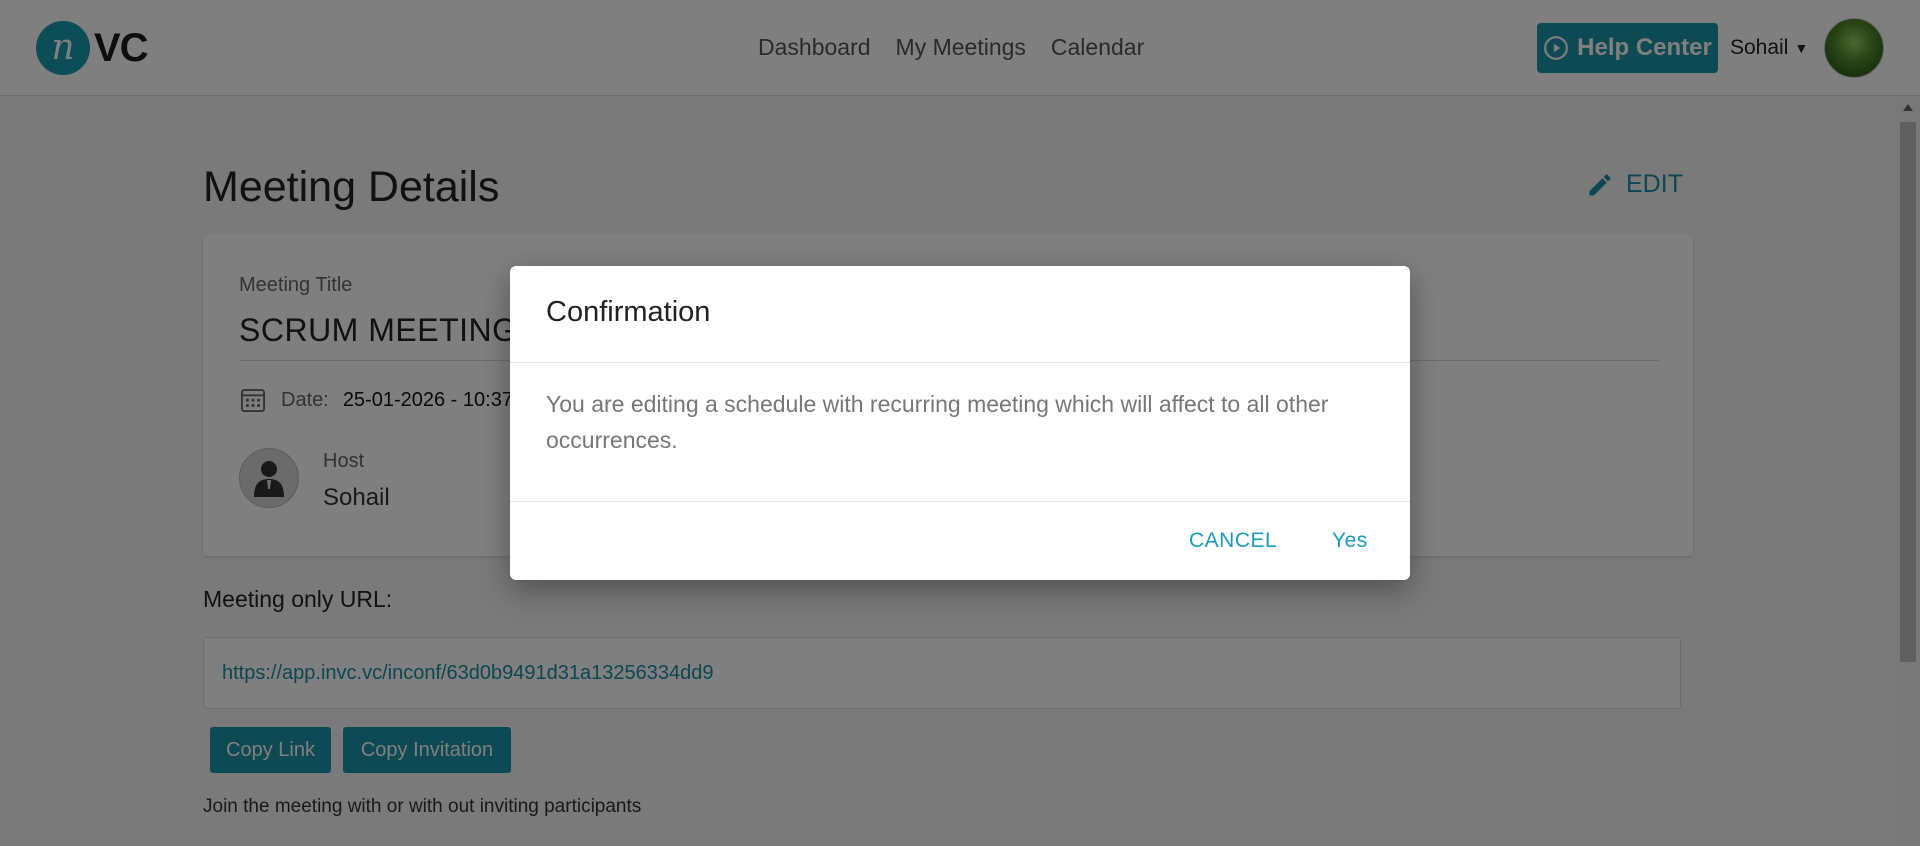  What do you see at coordinates (1350, 541) in the screenshot?
I see `dialog-yes-button: Yes` at bounding box center [1350, 541].